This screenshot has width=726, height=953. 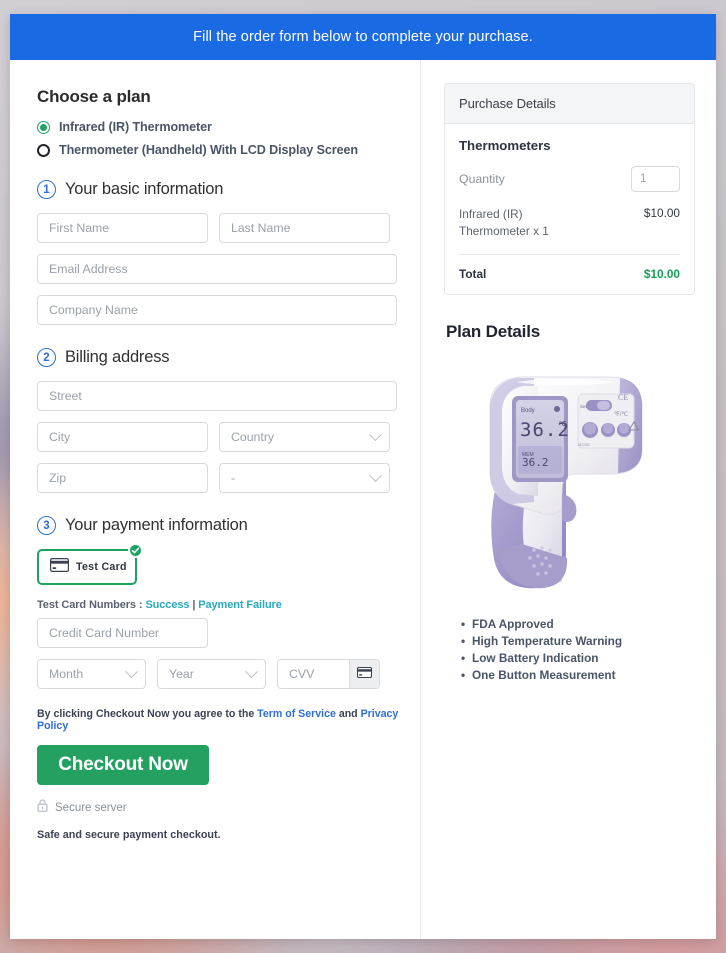 What do you see at coordinates (493, 332) in the screenshot?
I see `plan-details-title: Plan Details` at bounding box center [493, 332].